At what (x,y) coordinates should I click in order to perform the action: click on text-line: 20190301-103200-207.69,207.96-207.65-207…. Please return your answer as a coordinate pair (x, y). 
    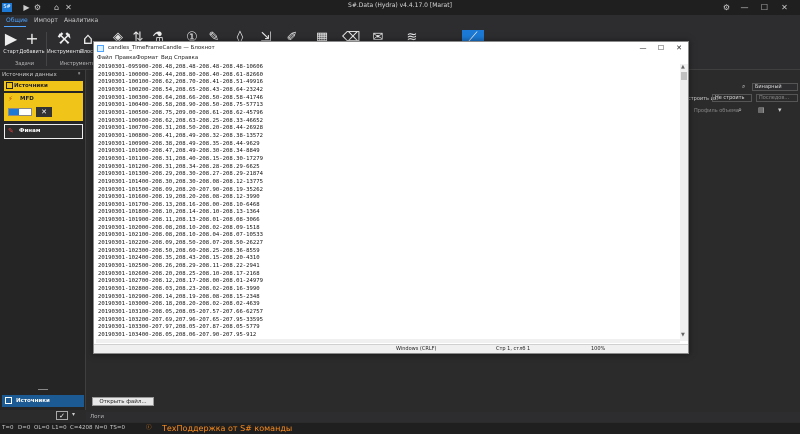
    Looking at the image, I should click on (181, 319).